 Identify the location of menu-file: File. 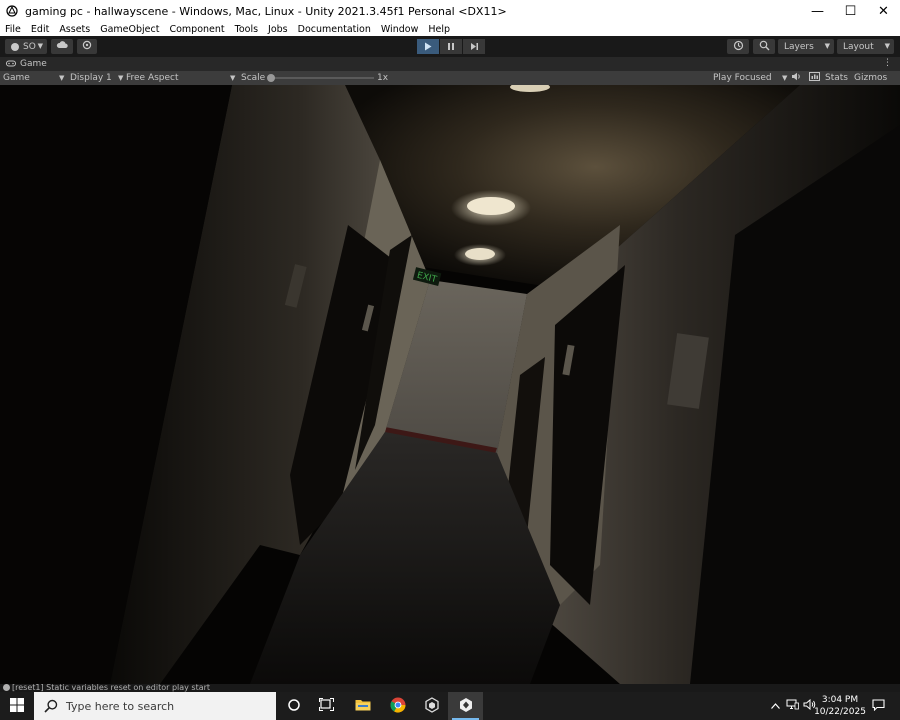
(13, 29).